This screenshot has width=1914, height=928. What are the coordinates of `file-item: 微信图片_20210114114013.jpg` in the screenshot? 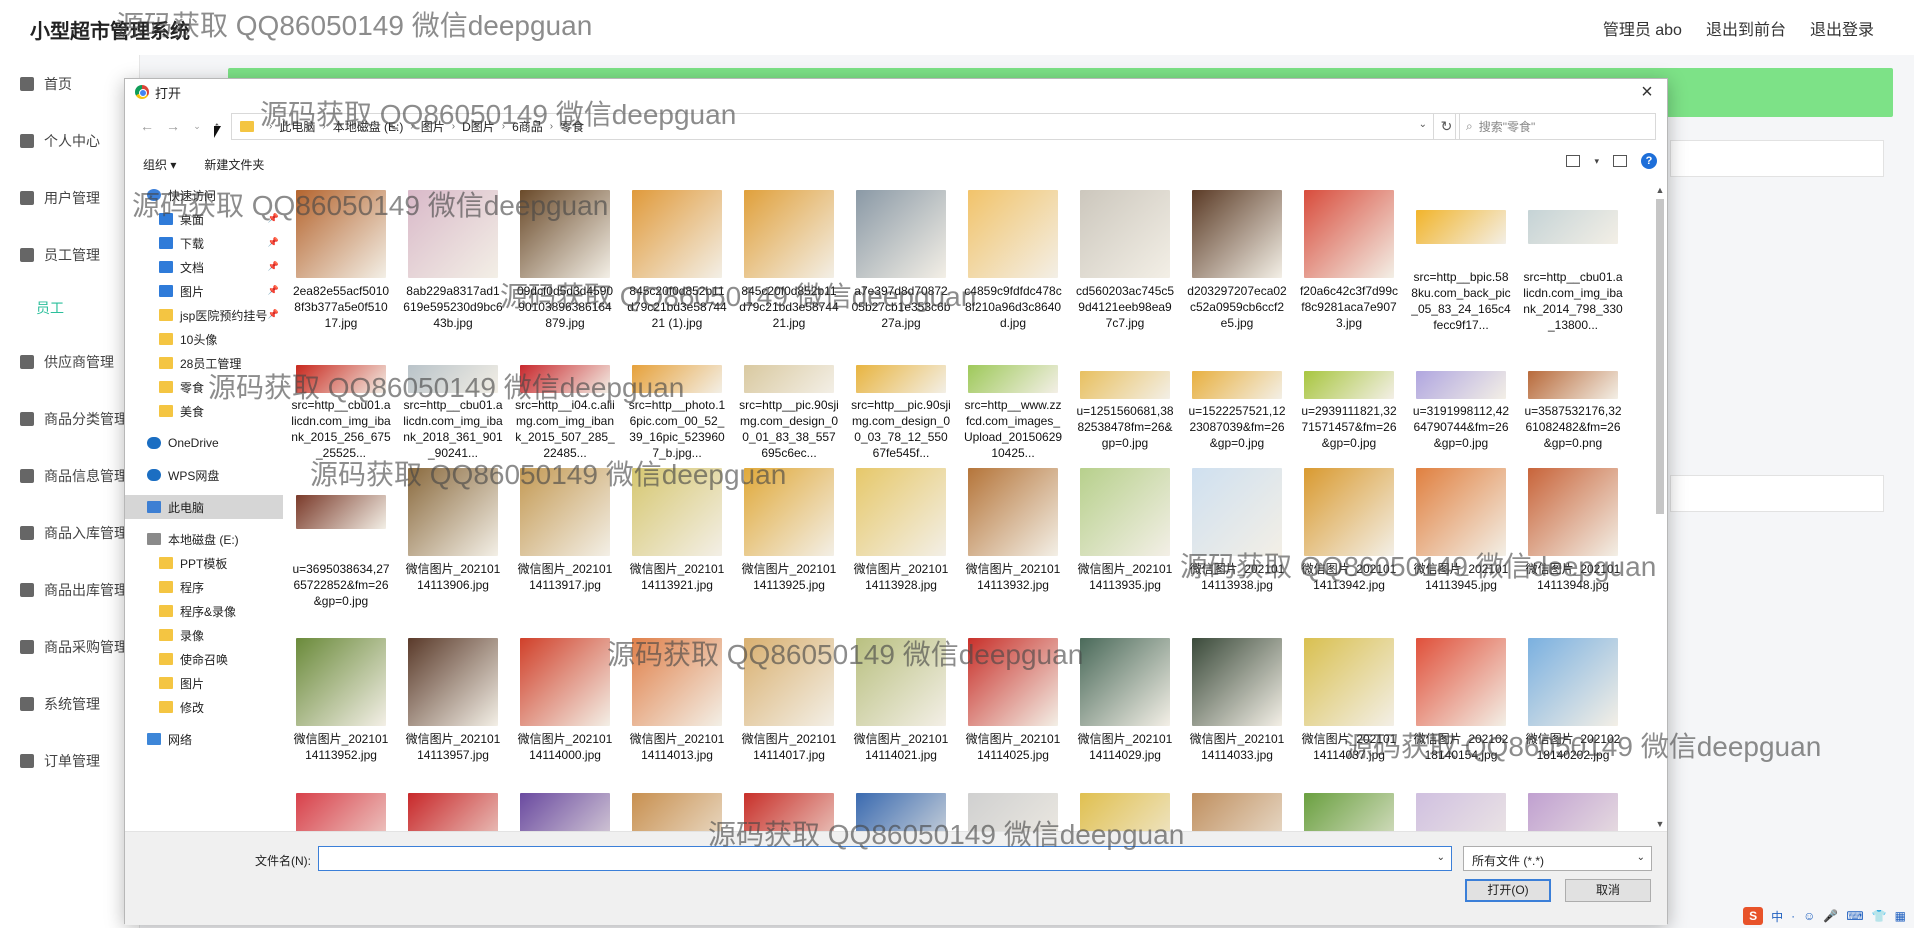 It's located at (677, 708).